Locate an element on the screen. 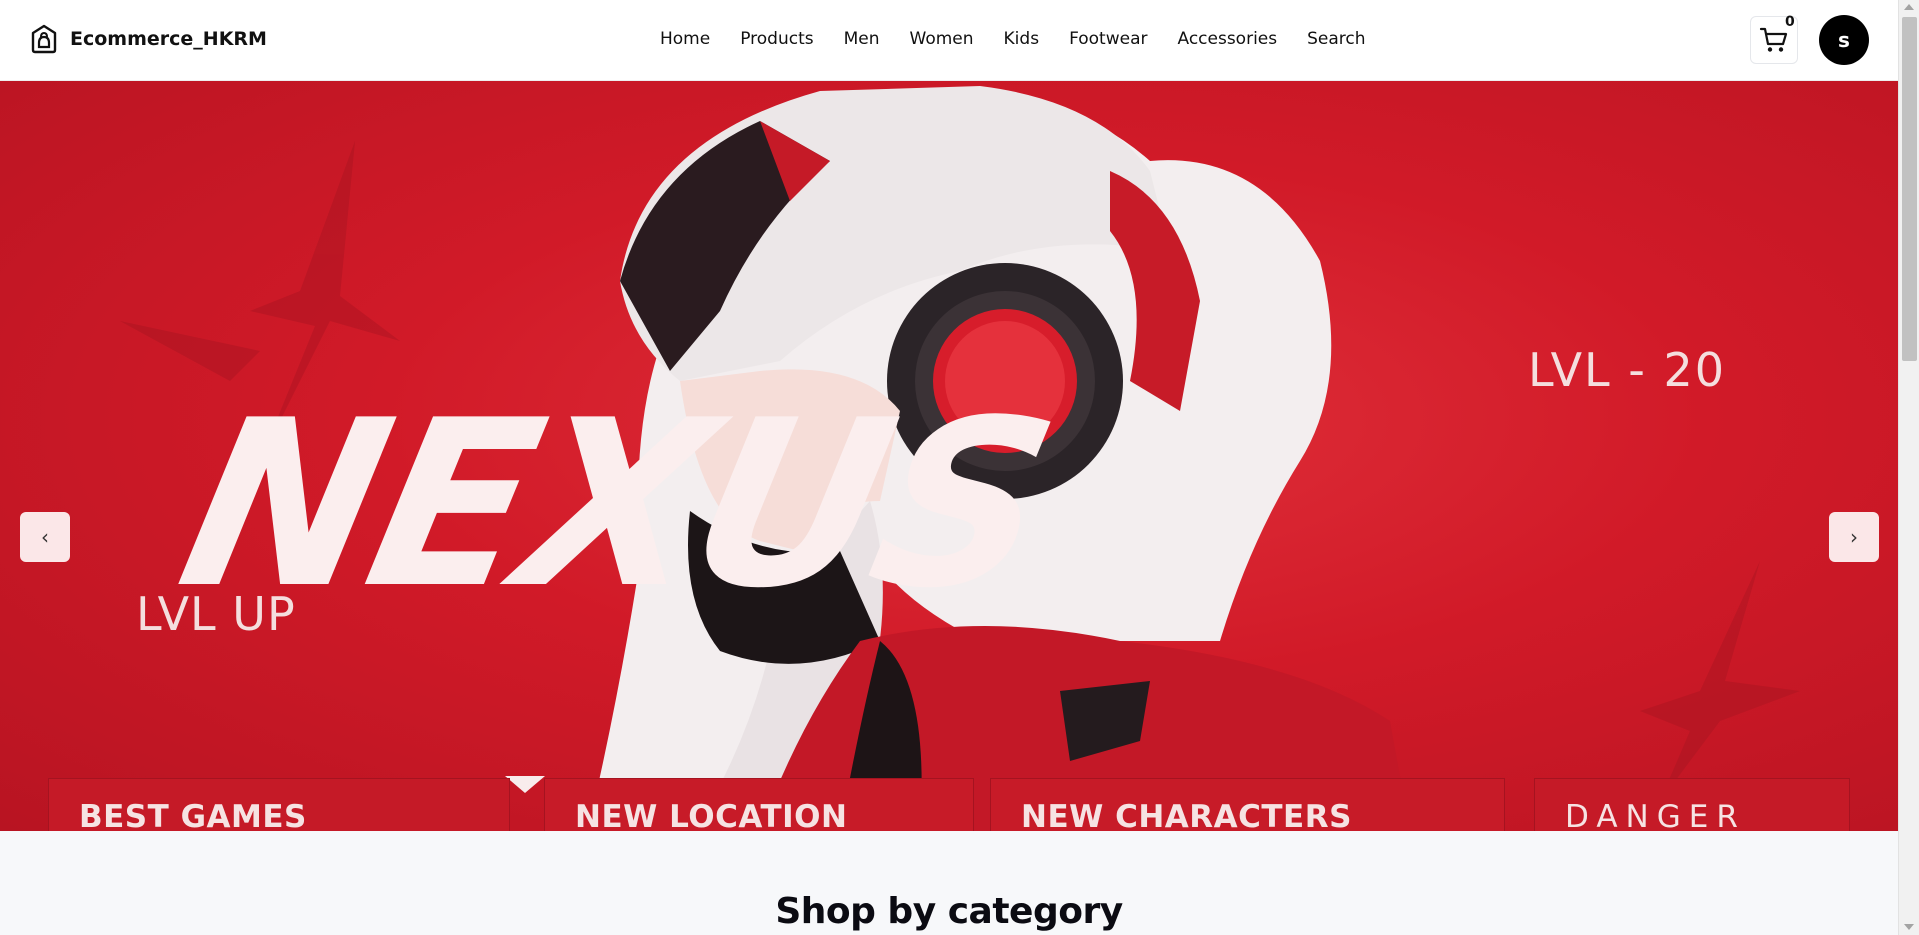 The width and height of the screenshot is (1919, 935). nav-products: Products is located at coordinates (776, 39).